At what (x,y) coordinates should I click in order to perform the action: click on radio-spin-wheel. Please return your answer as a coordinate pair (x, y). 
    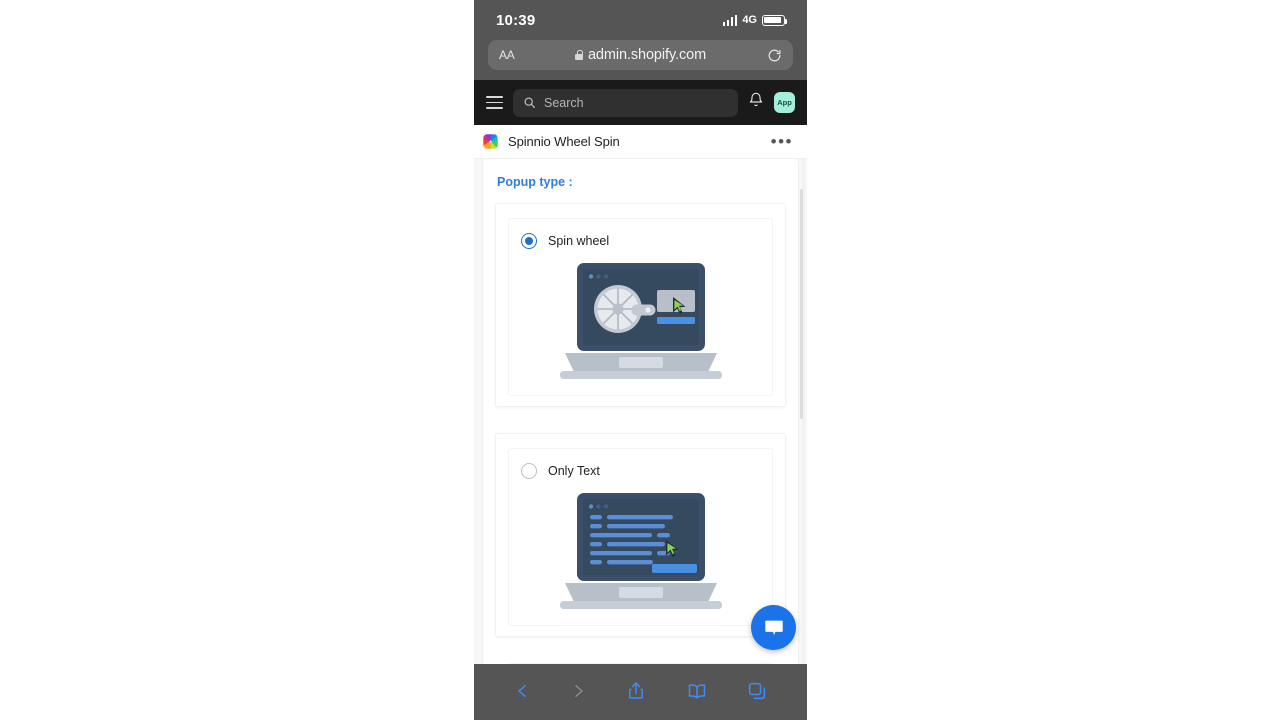
    Looking at the image, I should click on (529, 241).